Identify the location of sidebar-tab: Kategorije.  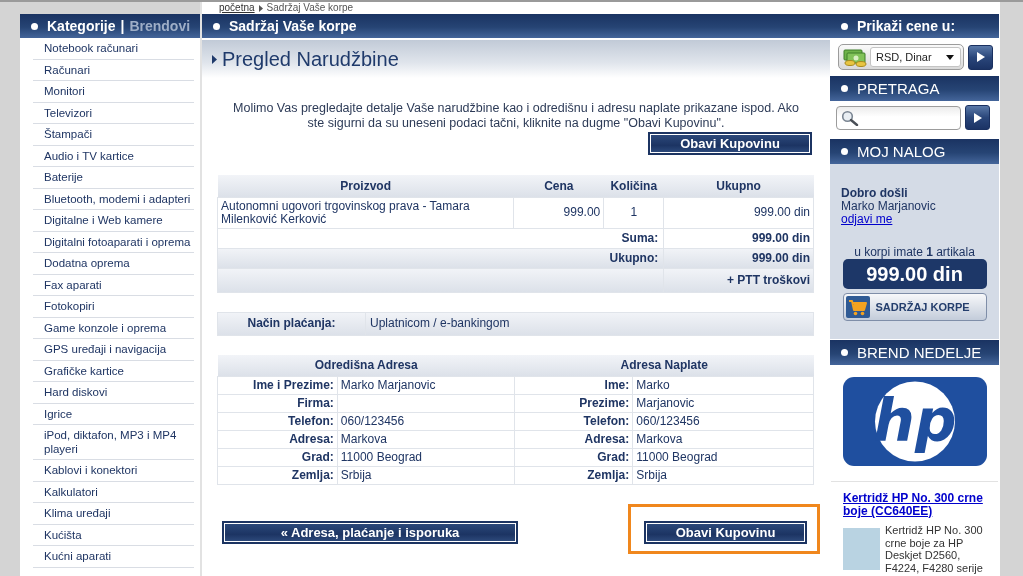
(81, 26).